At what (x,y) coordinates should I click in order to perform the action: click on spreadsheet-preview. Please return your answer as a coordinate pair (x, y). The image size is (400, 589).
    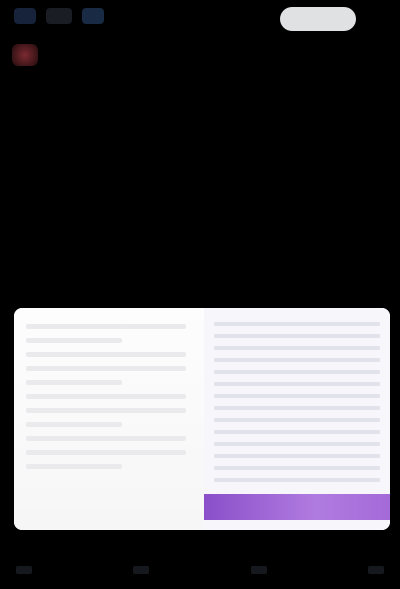
    Looking at the image, I should click on (297, 406).